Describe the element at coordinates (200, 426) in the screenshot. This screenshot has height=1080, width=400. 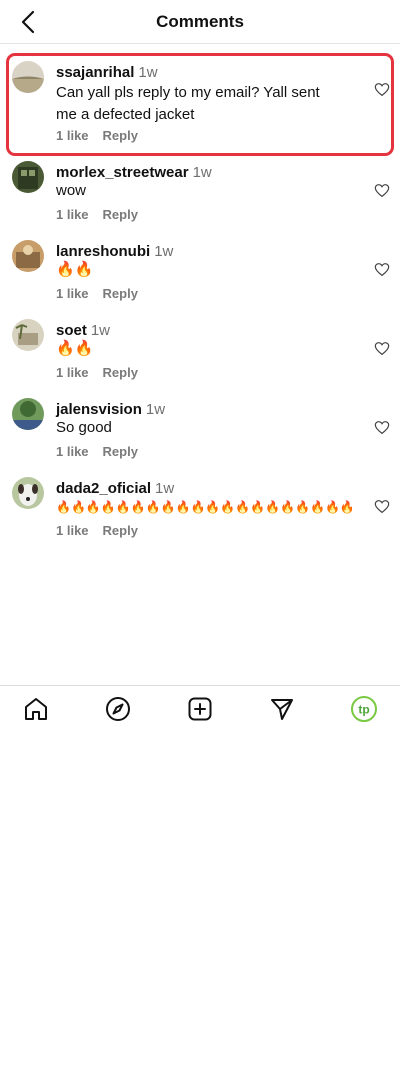
I see `comment-item: jalensvision 1w So good 1 like Reply` at that location.